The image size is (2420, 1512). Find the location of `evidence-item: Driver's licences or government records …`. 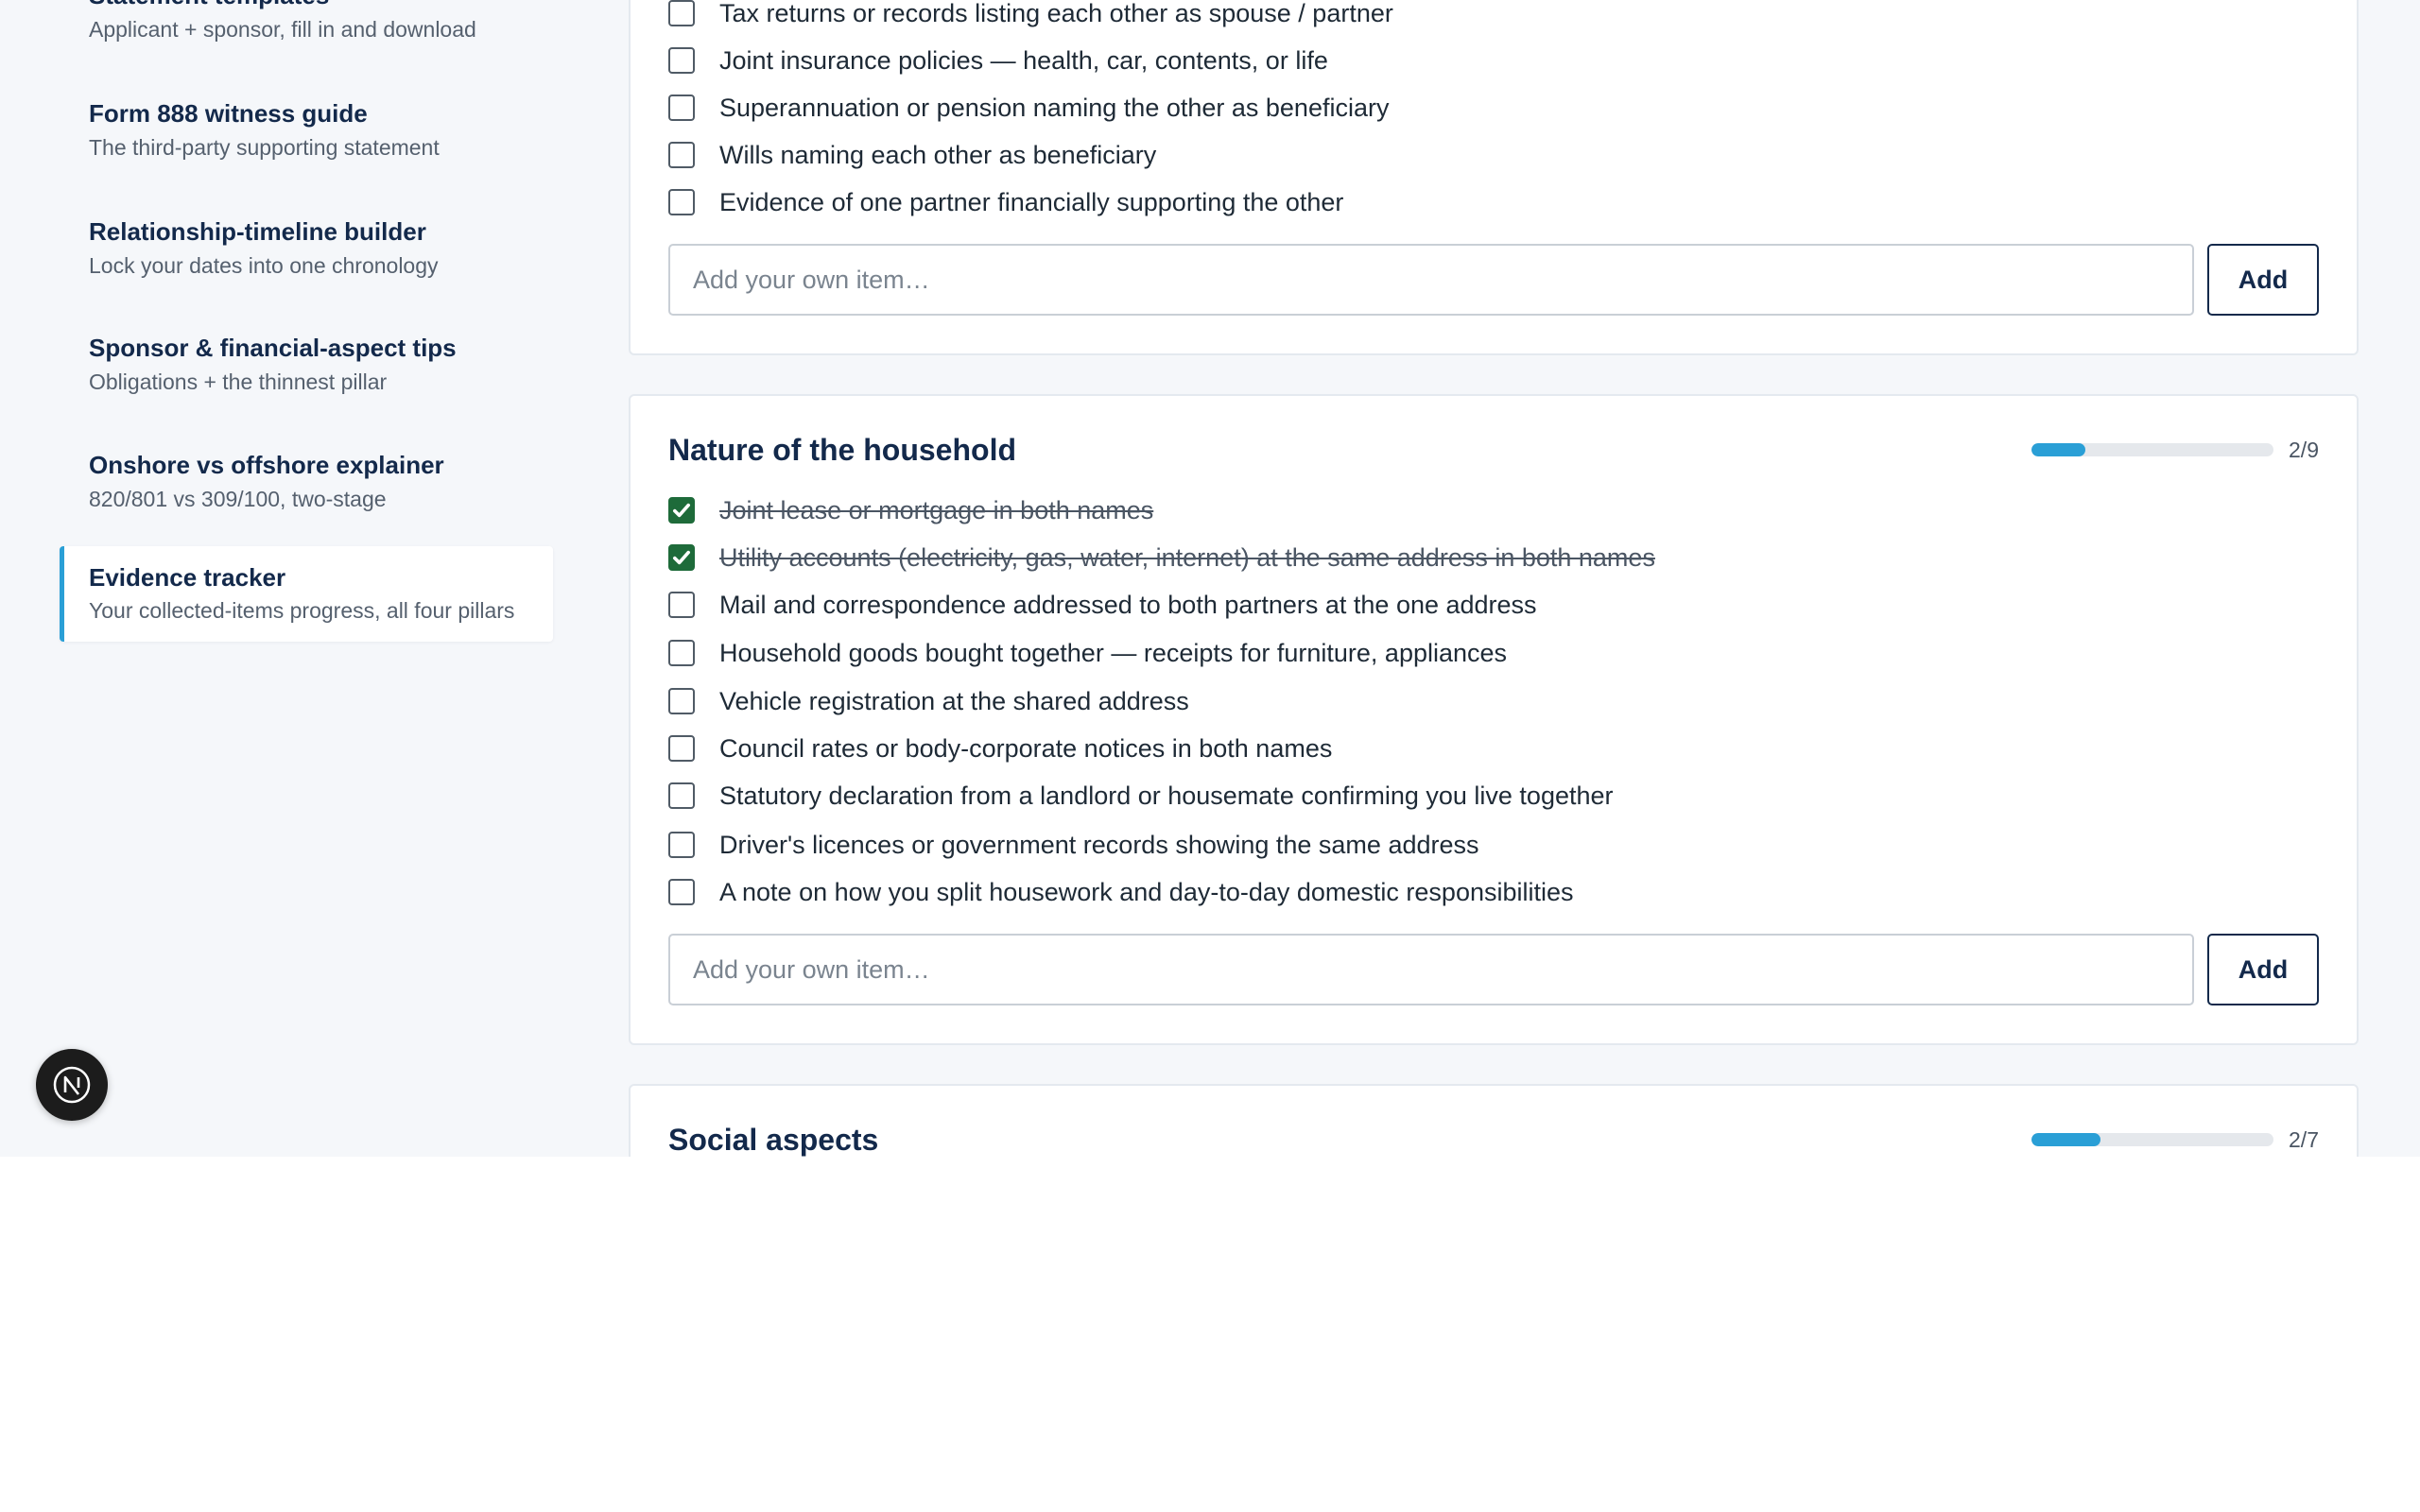

evidence-item: Driver's licences or government records … is located at coordinates (1073, 845).